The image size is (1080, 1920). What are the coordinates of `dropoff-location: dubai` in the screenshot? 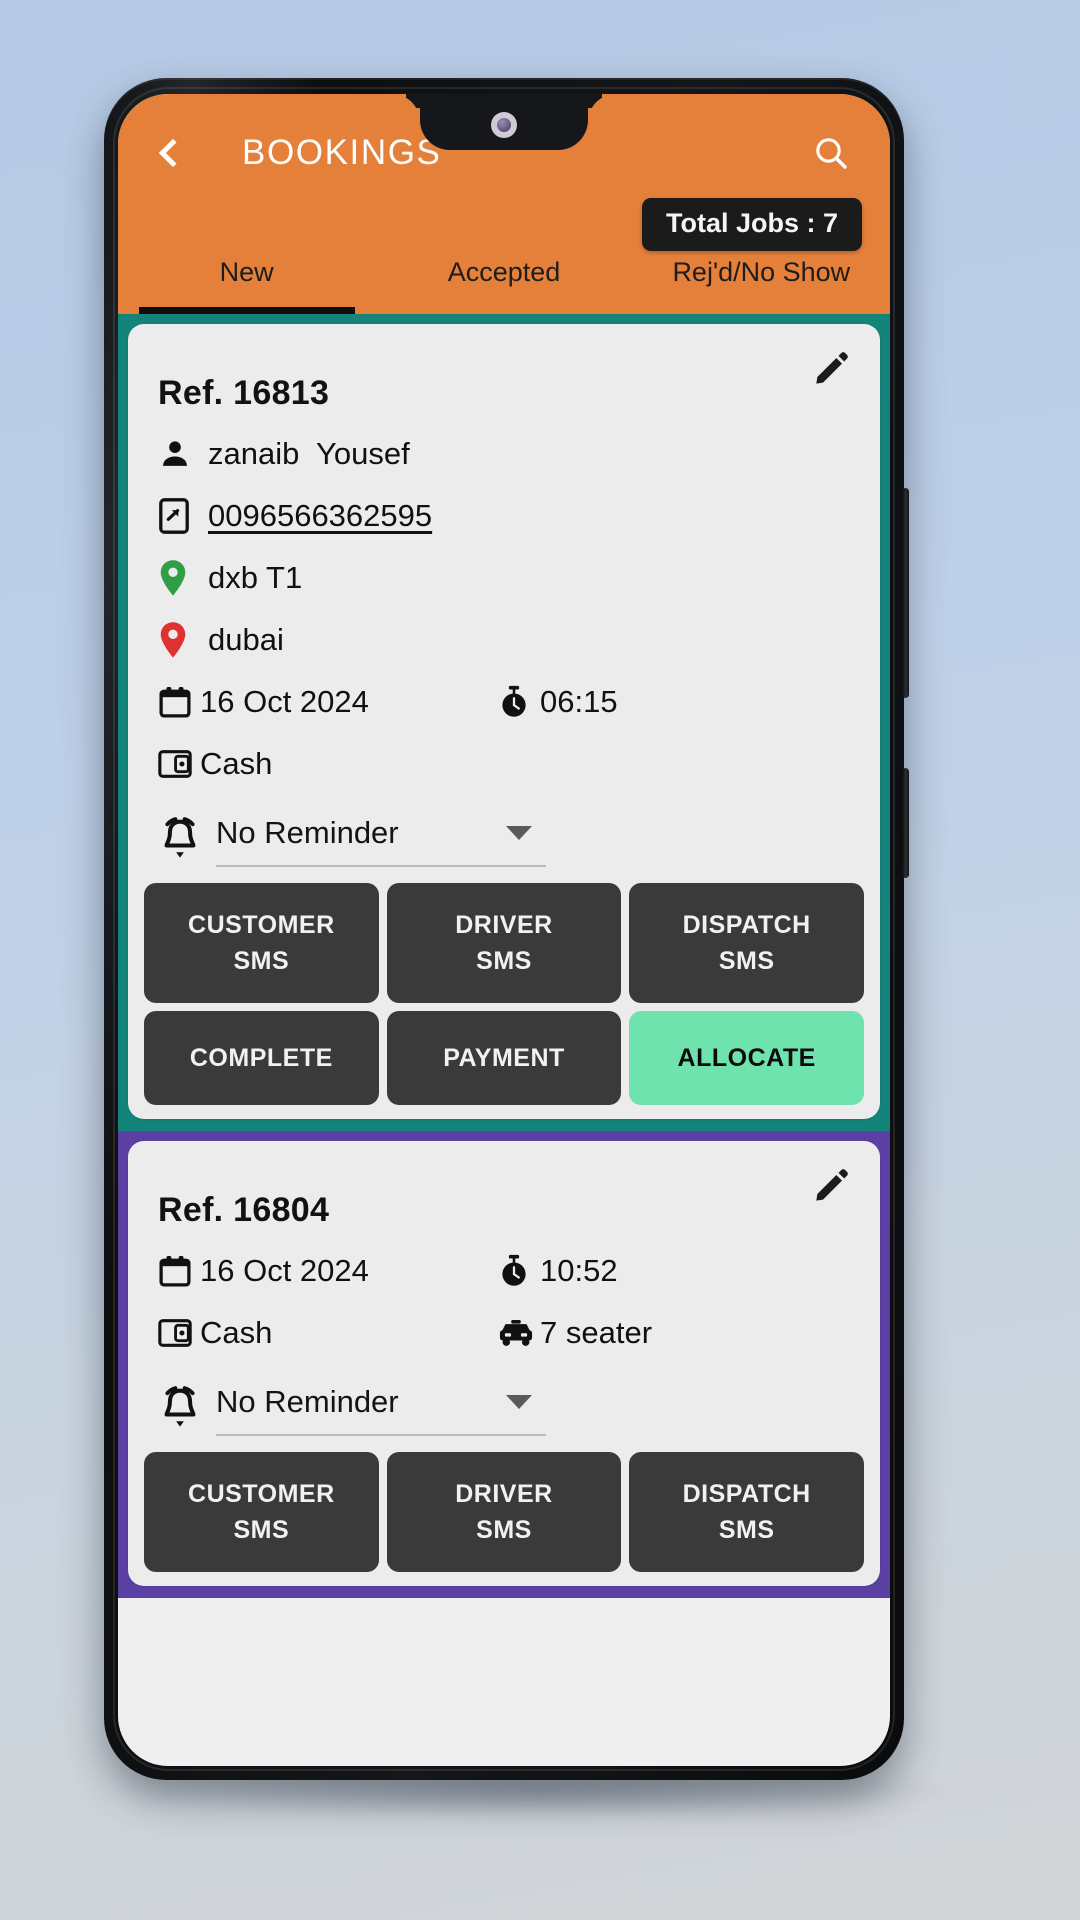 It's located at (246, 639).